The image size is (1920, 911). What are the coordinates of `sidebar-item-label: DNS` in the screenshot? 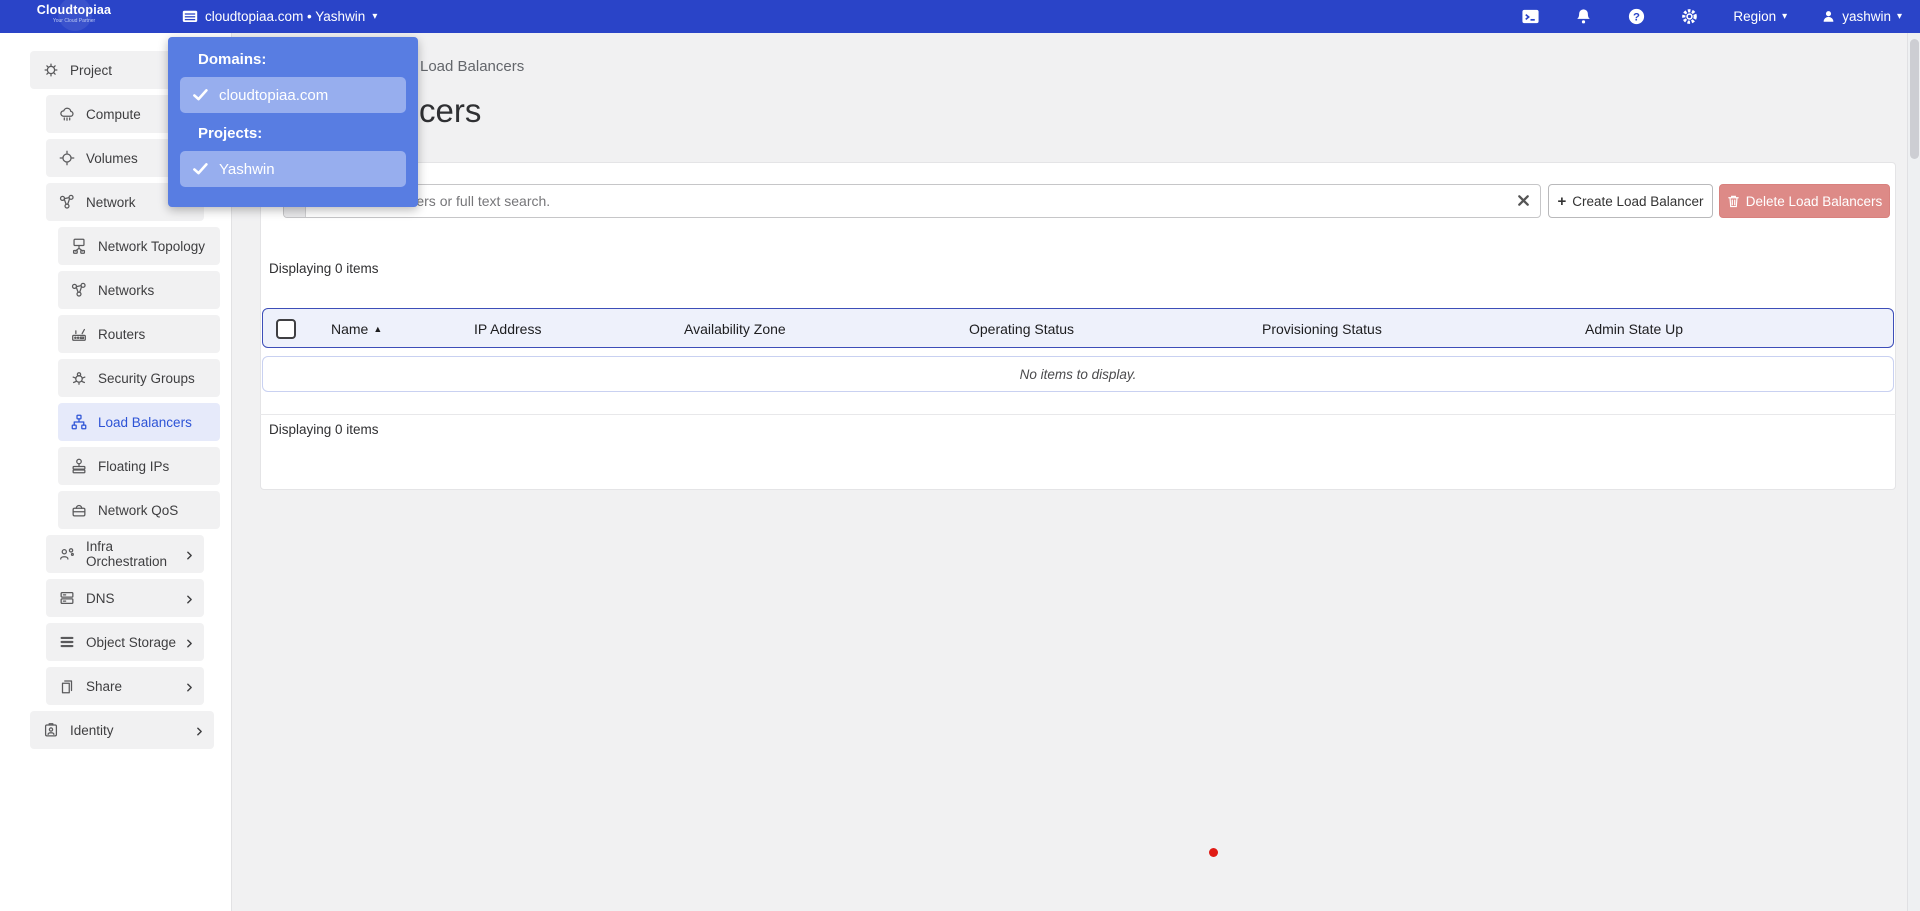 It's located at (100, 598).